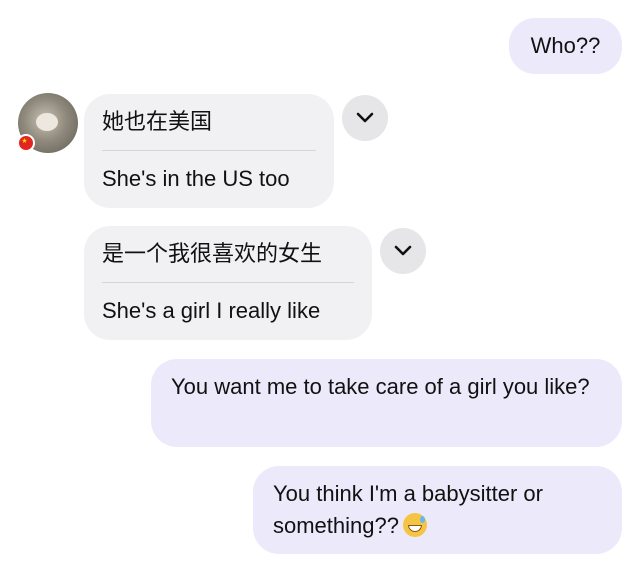  Describe the element at coordinates (157, 121) in the screenshot. I see `original-message-text: 她也在美国` at that location.